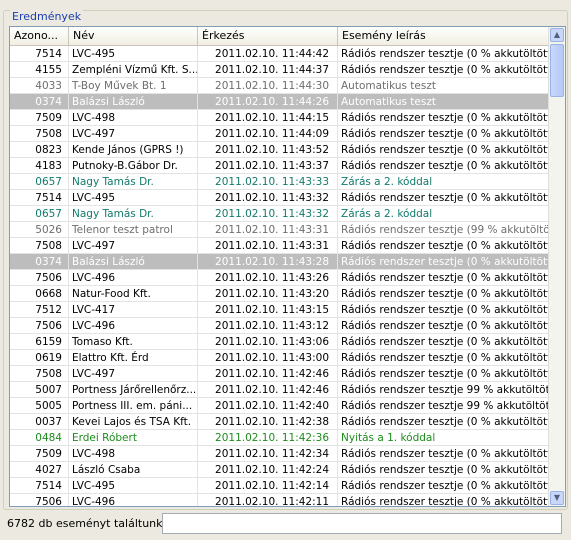  What do you see at coordinates (268, 149) in the screenshot?
I see `cell-arrival: 2011.02.10. 11:43:52` at bounding box center [268, 149].